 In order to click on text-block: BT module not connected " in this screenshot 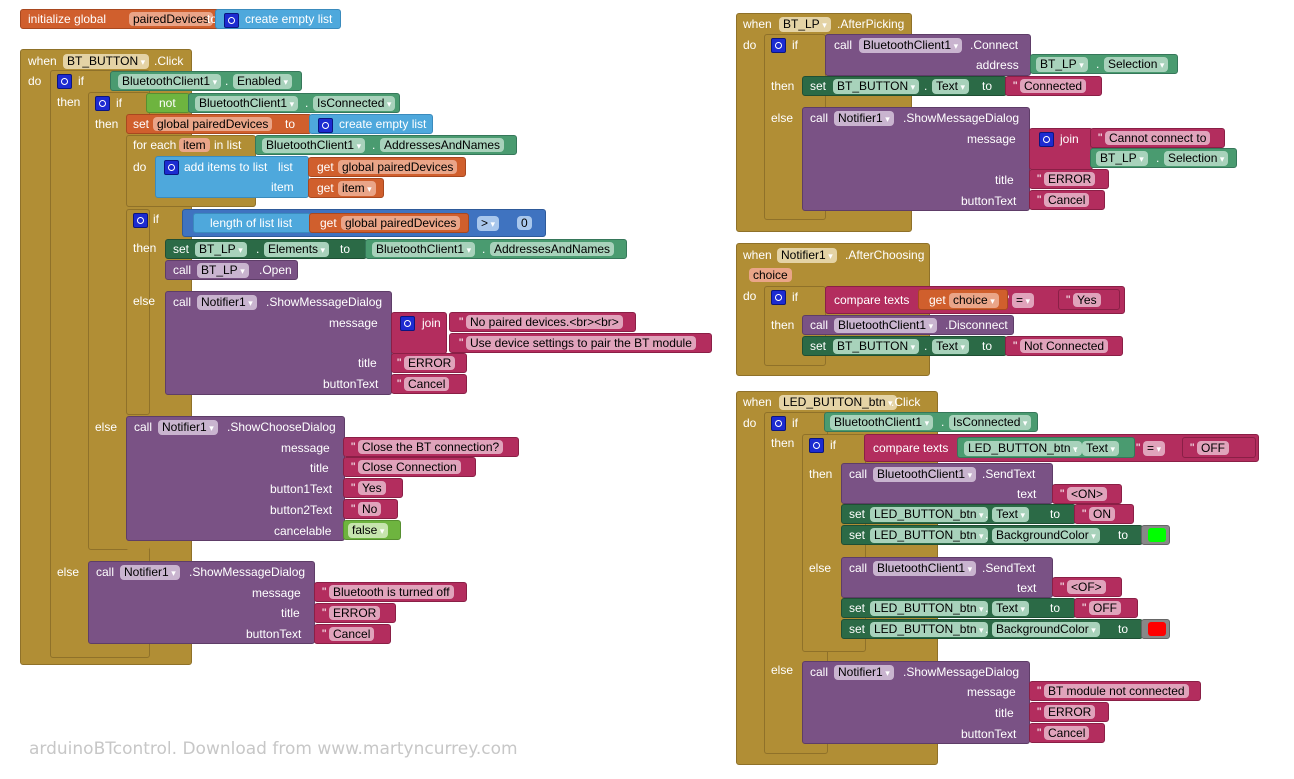, I will do `click(1115, 691)`.